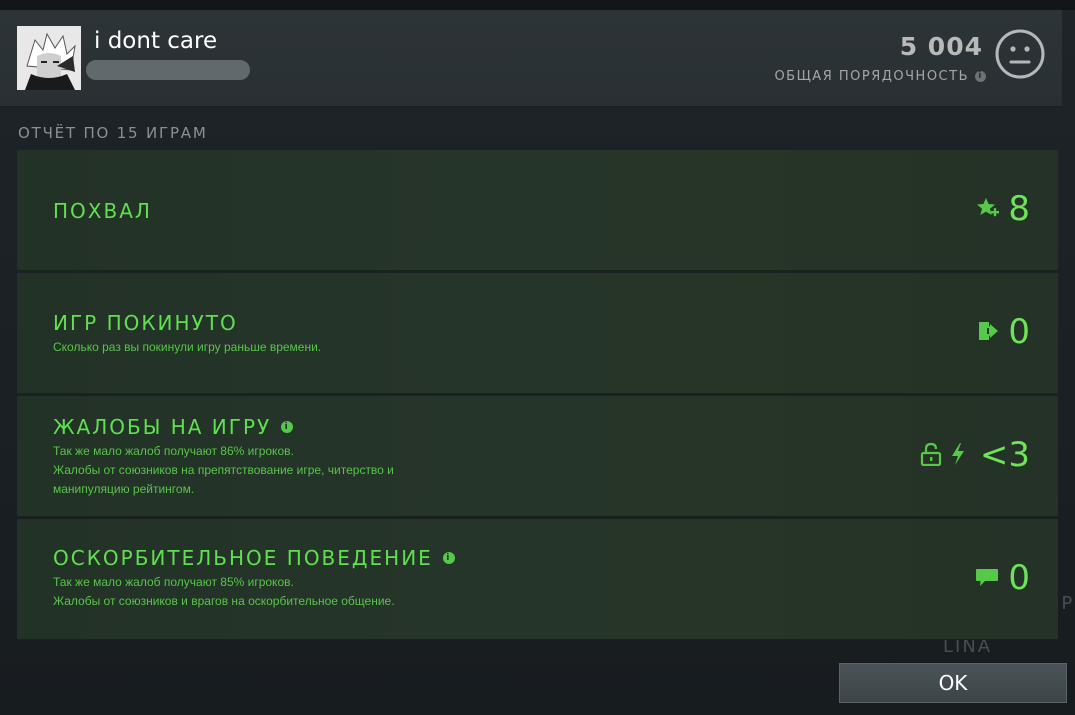 This screenshot has height=715, width=1075. I want to click on top-strip, so click(537, 5).